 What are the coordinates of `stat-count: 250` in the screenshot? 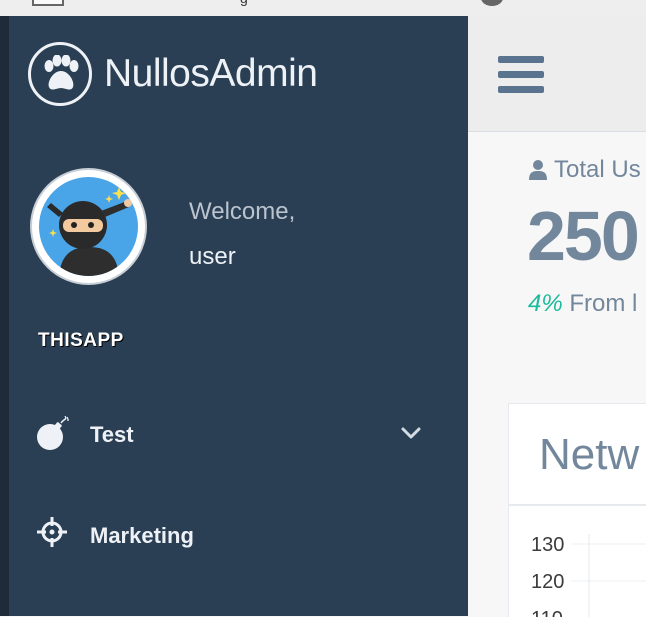 It's located at (583, 236).